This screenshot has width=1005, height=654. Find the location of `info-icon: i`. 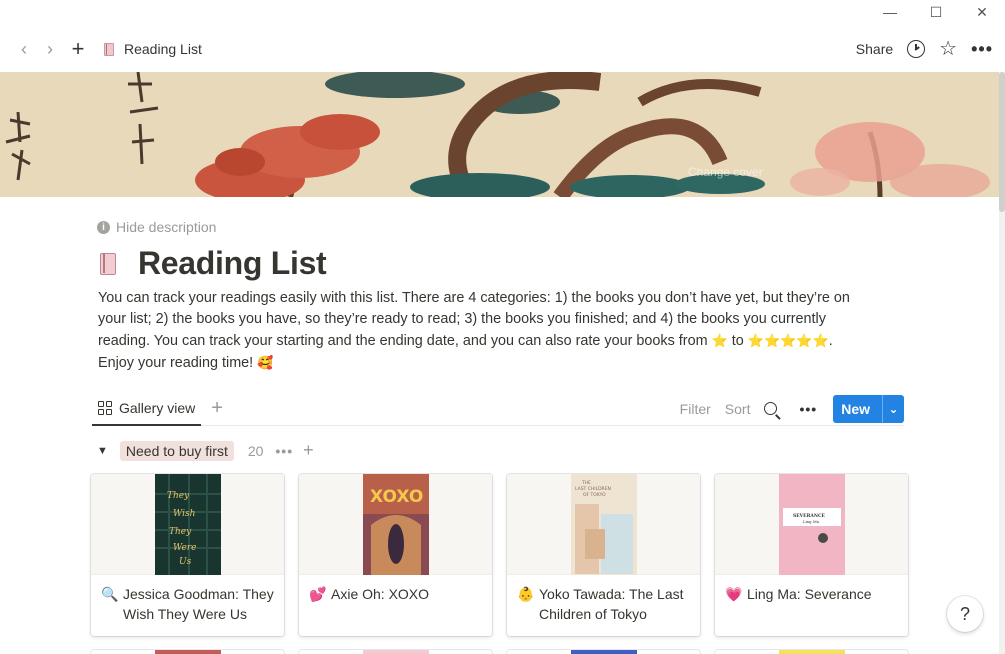

info-icon: i is located at coordinates (103, 227).